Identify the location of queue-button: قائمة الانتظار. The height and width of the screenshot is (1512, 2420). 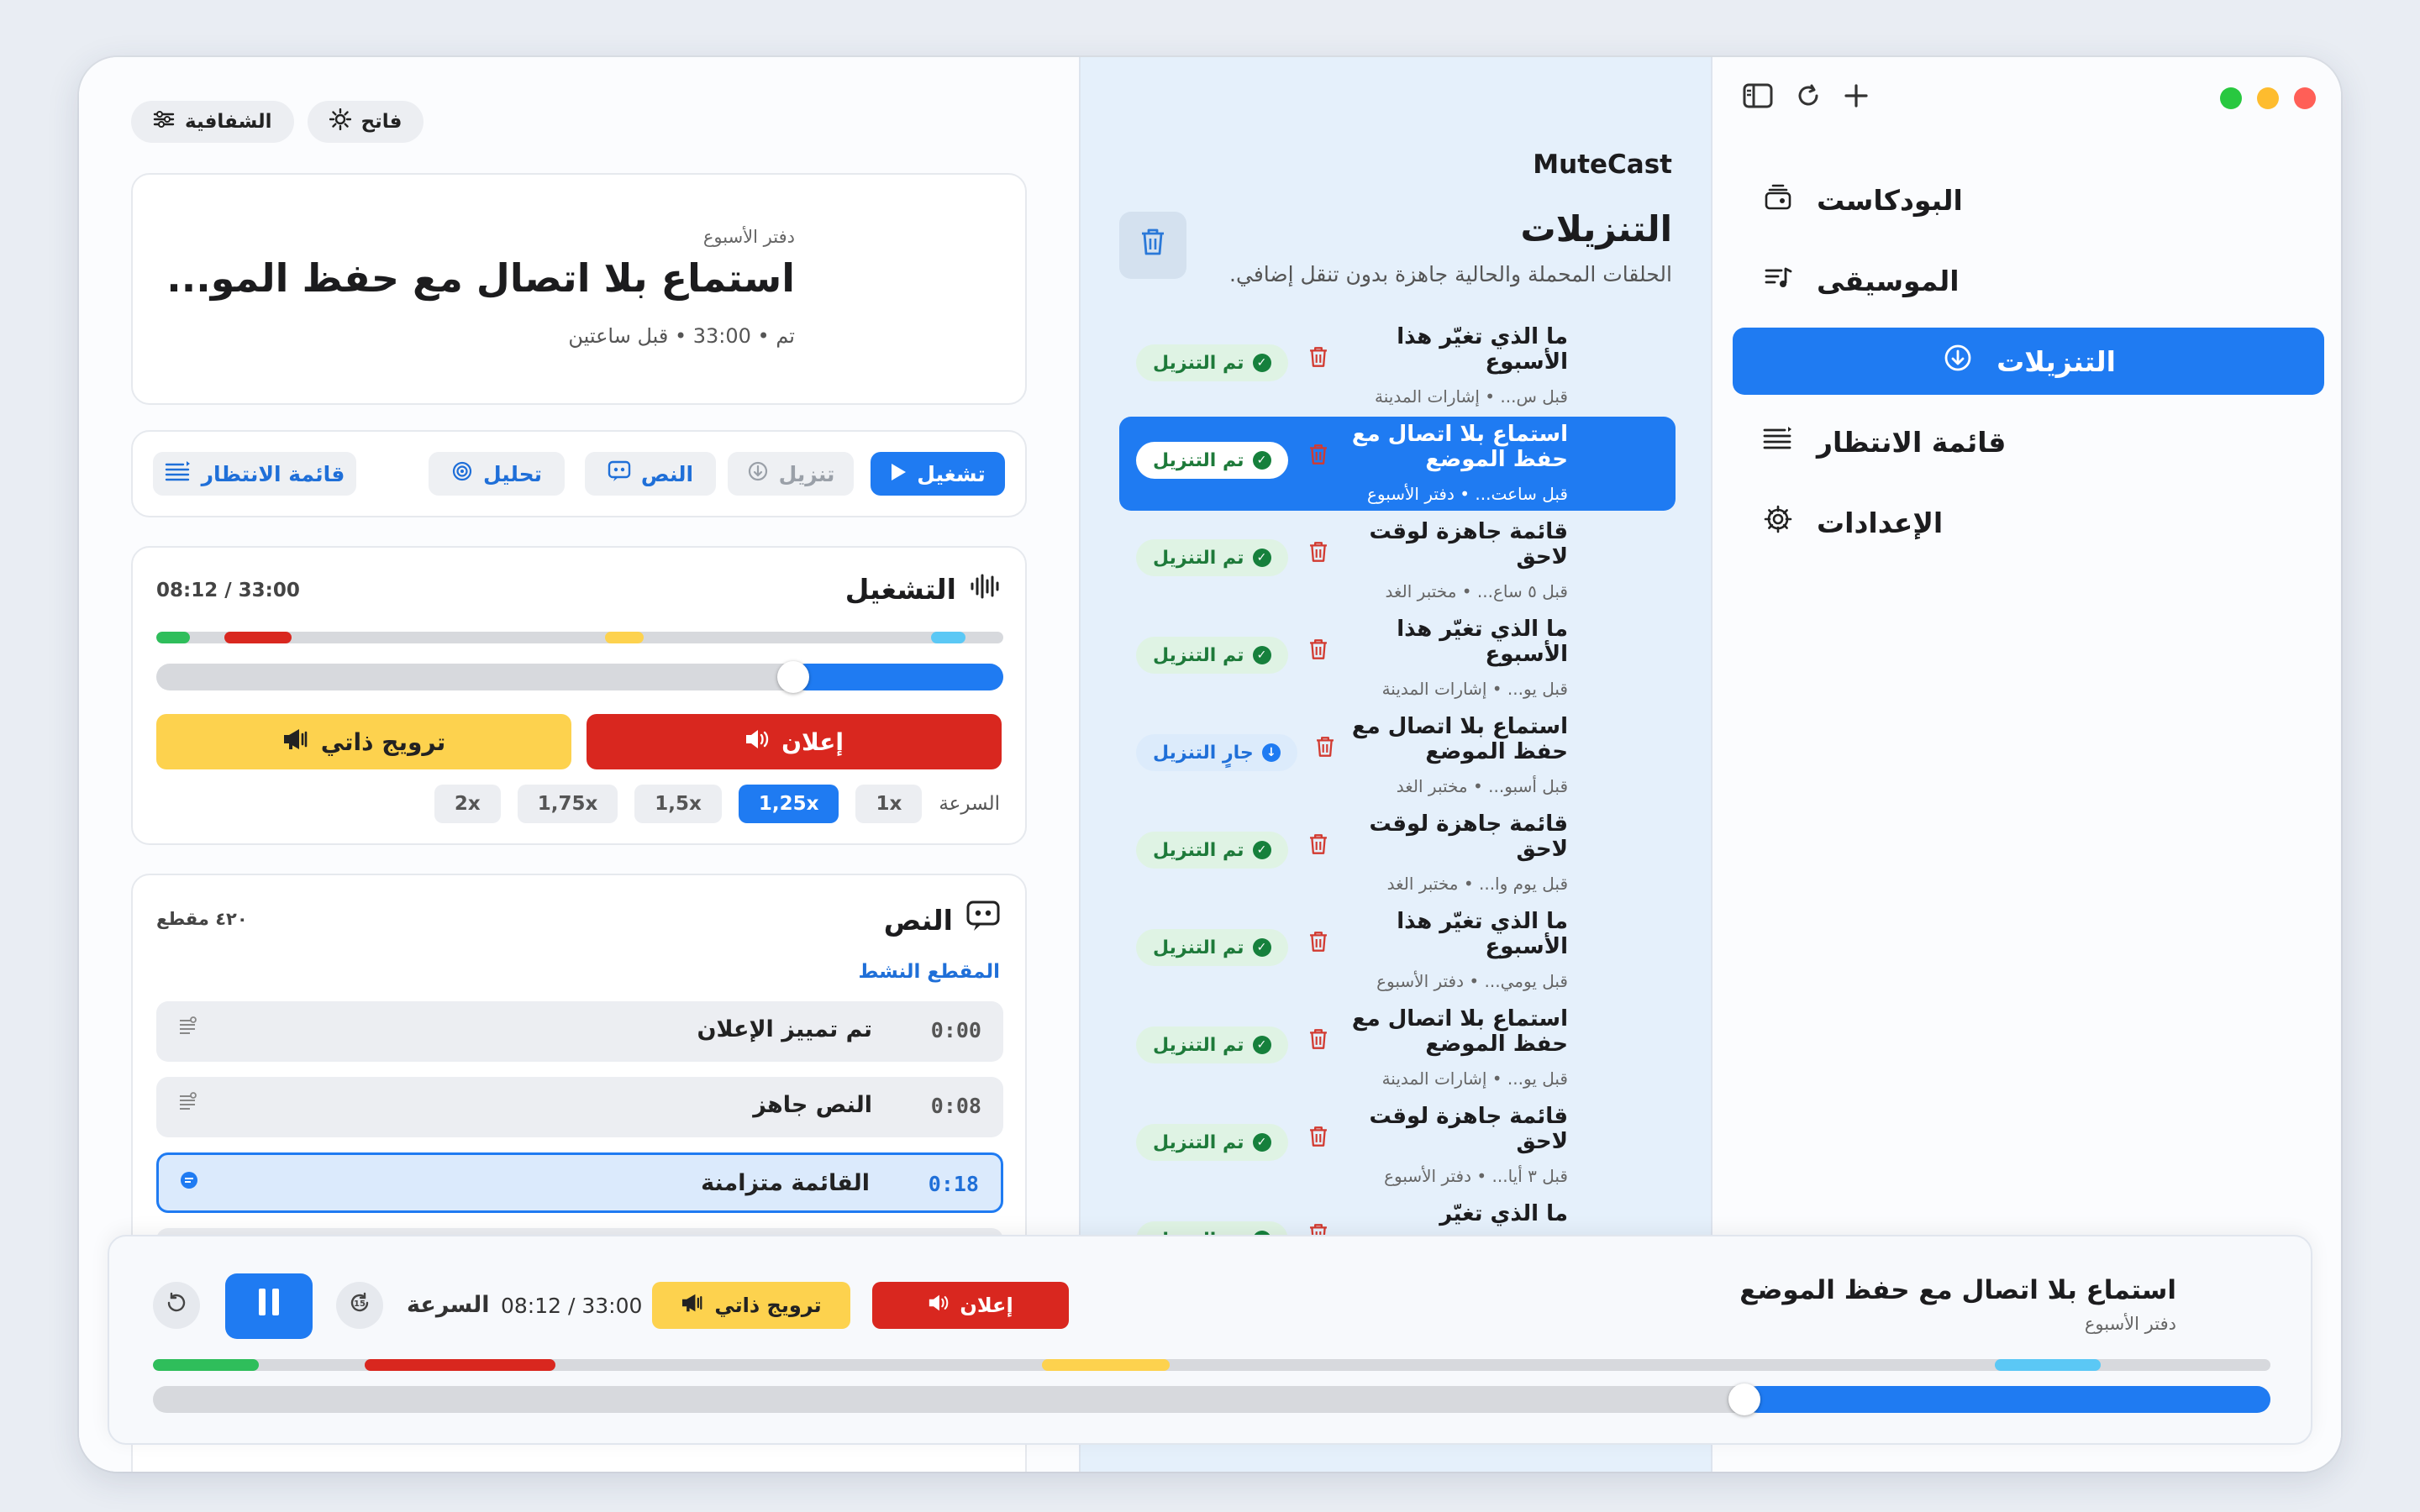
(255, 474).